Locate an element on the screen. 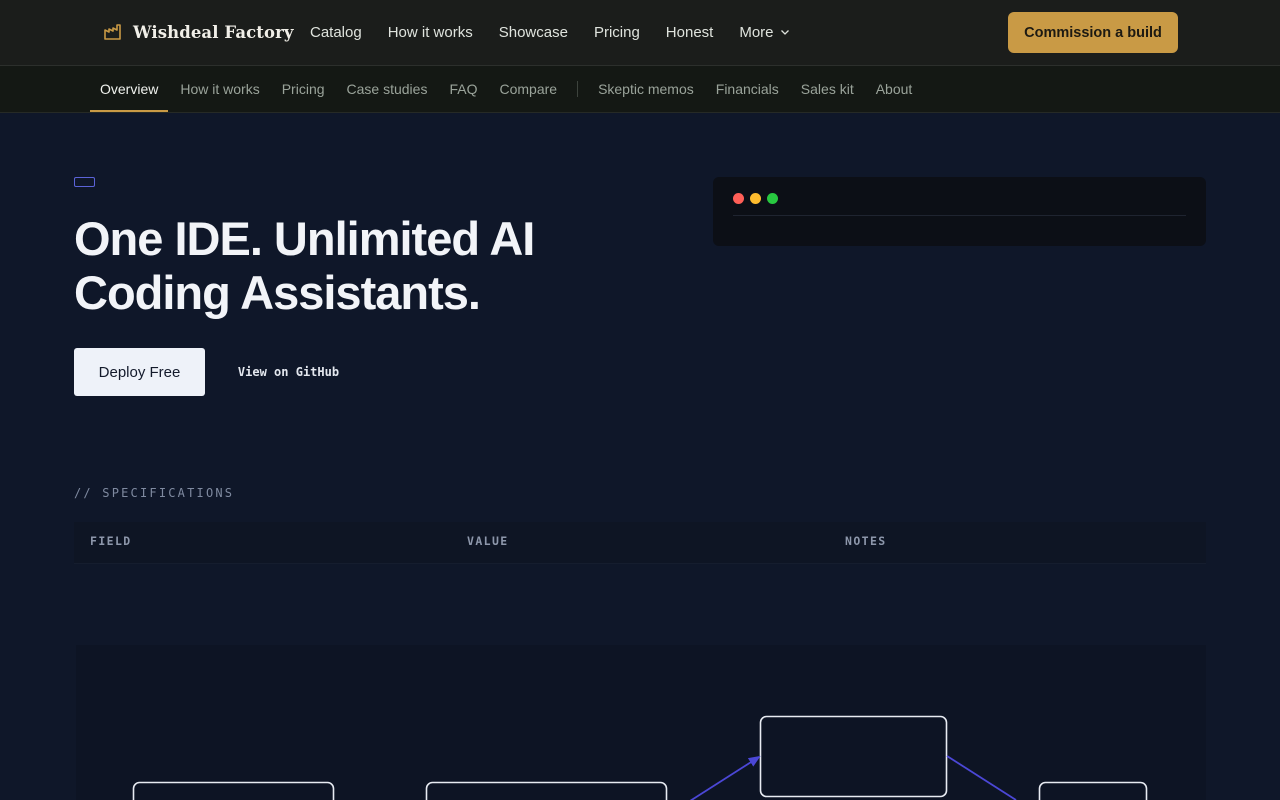 This screenshot has width=1280, height=800. subnav-item-how-it-works: How it works is located at coordinates (219, 89).